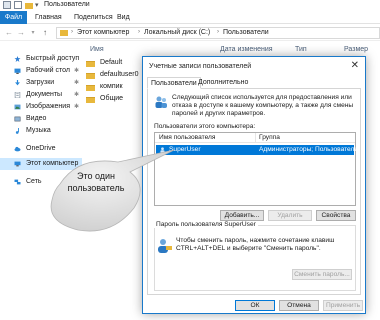  Describe the element at coordinates (7, 5) in the screenshot. I see `save-icon` at that location.